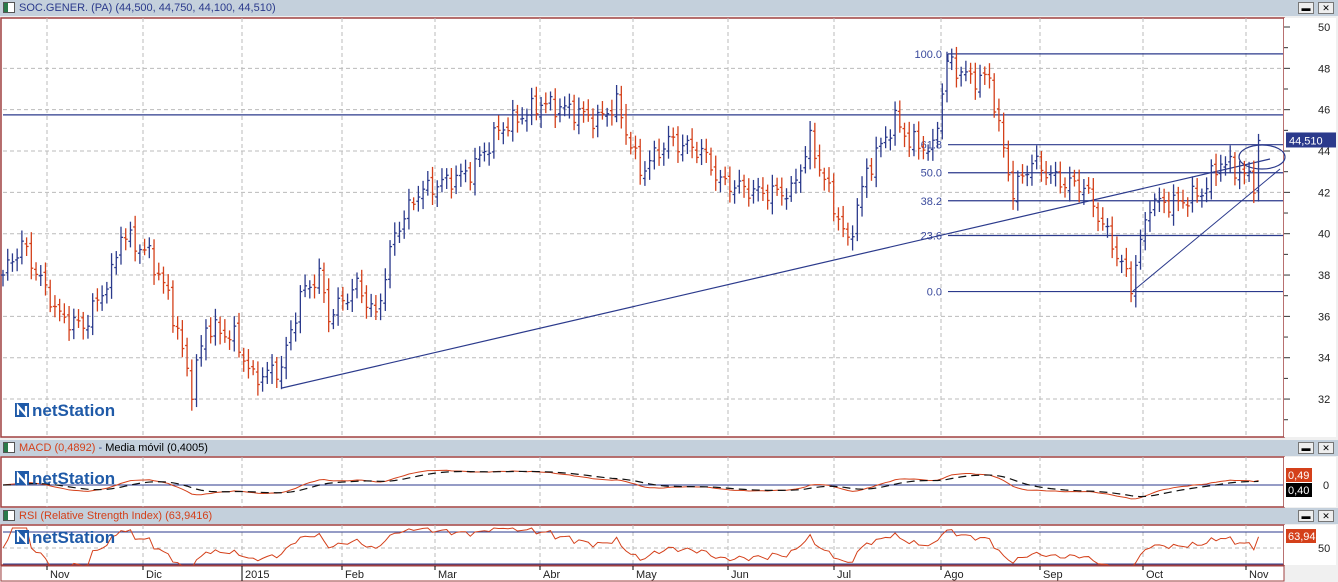 Image resolution: width=1338 pixels, height=582 pixels. I want to click on fib-level-label: 38.2, so click(931, 202).